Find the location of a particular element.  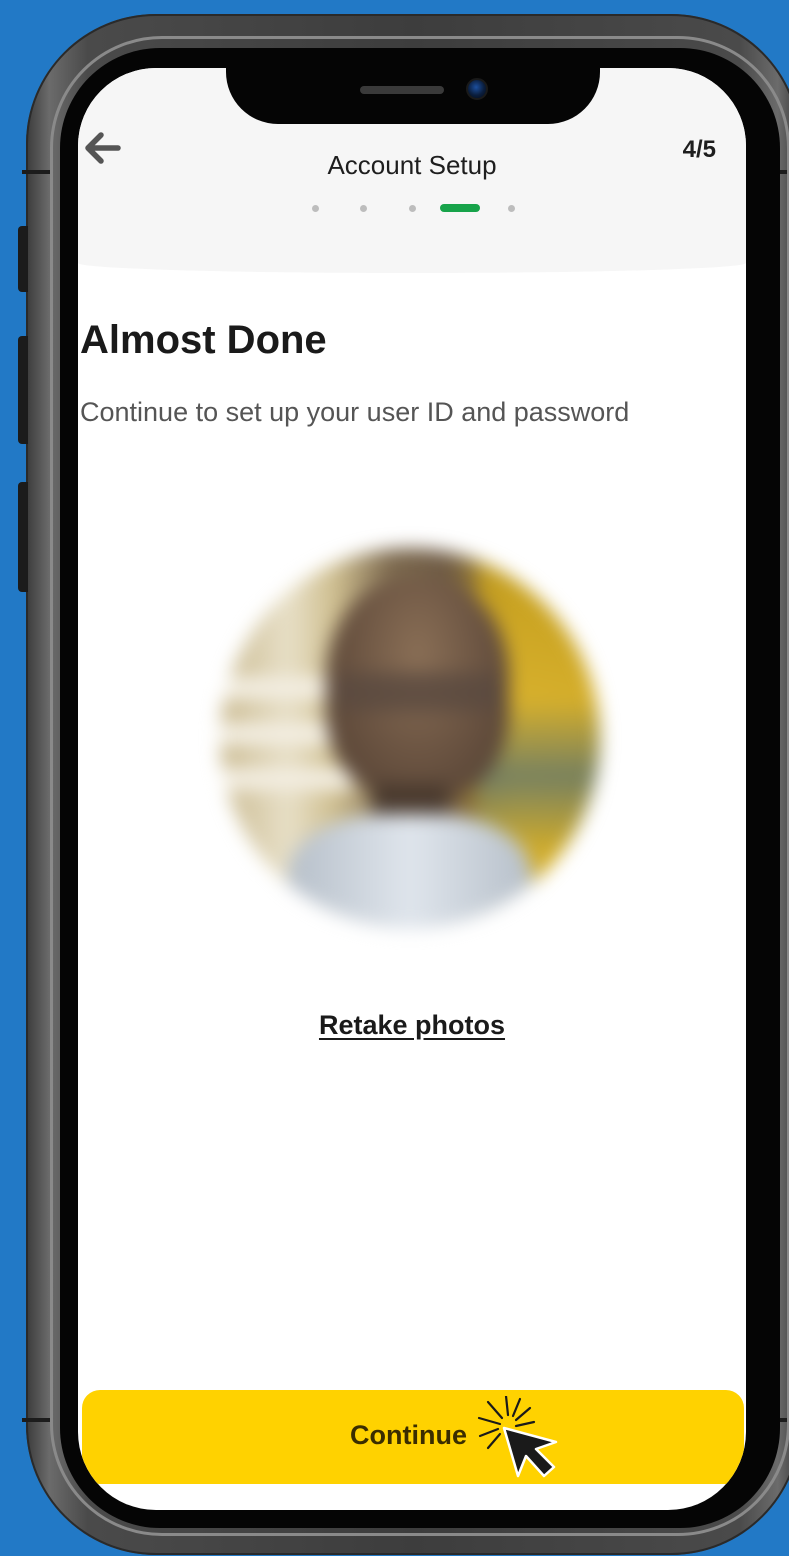

retake-photos-link: Retake photos is located at coordinates (412, 1025).